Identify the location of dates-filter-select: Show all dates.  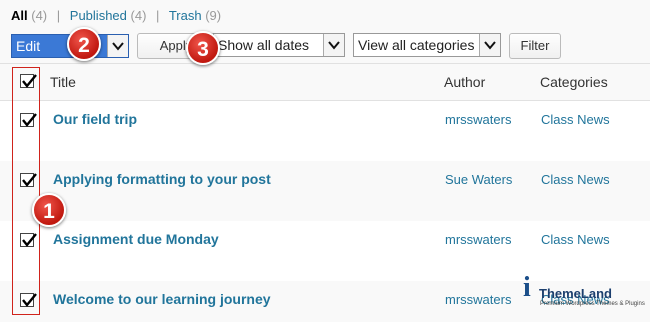
(279, 45).